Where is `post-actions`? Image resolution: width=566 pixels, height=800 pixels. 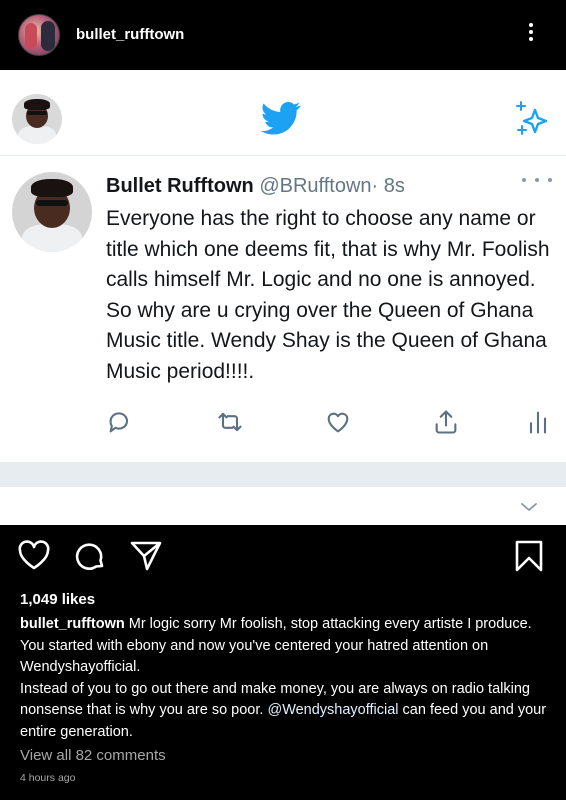 post-actions is located at coordinates (283, 556).